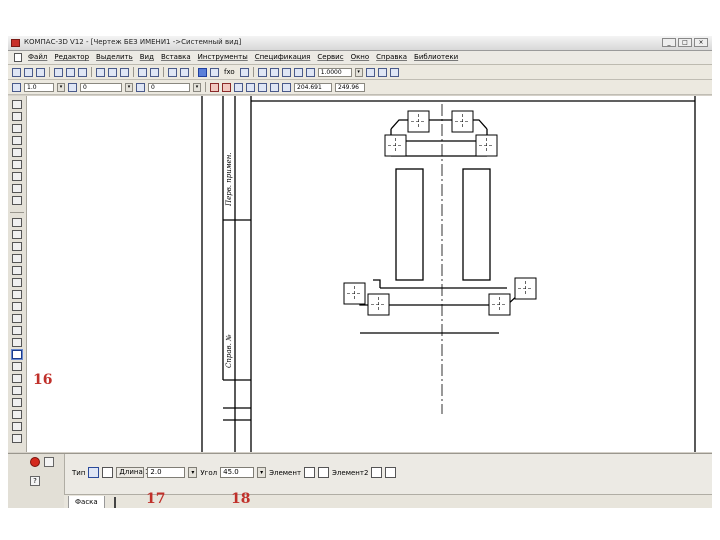 The height and width of the screenshot is (540, 720). Describe the element at coordinates (17, 152) in the screenshot. I see `parametrize-icon` at that location.